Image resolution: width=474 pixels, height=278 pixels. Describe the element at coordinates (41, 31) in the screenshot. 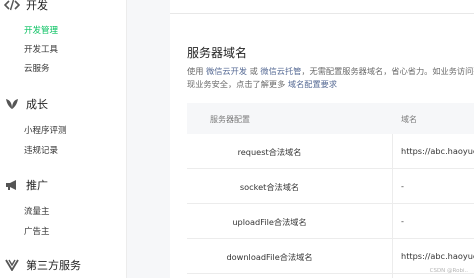

I see `sidebar-item-dev-manage: 开发管理` at that location.